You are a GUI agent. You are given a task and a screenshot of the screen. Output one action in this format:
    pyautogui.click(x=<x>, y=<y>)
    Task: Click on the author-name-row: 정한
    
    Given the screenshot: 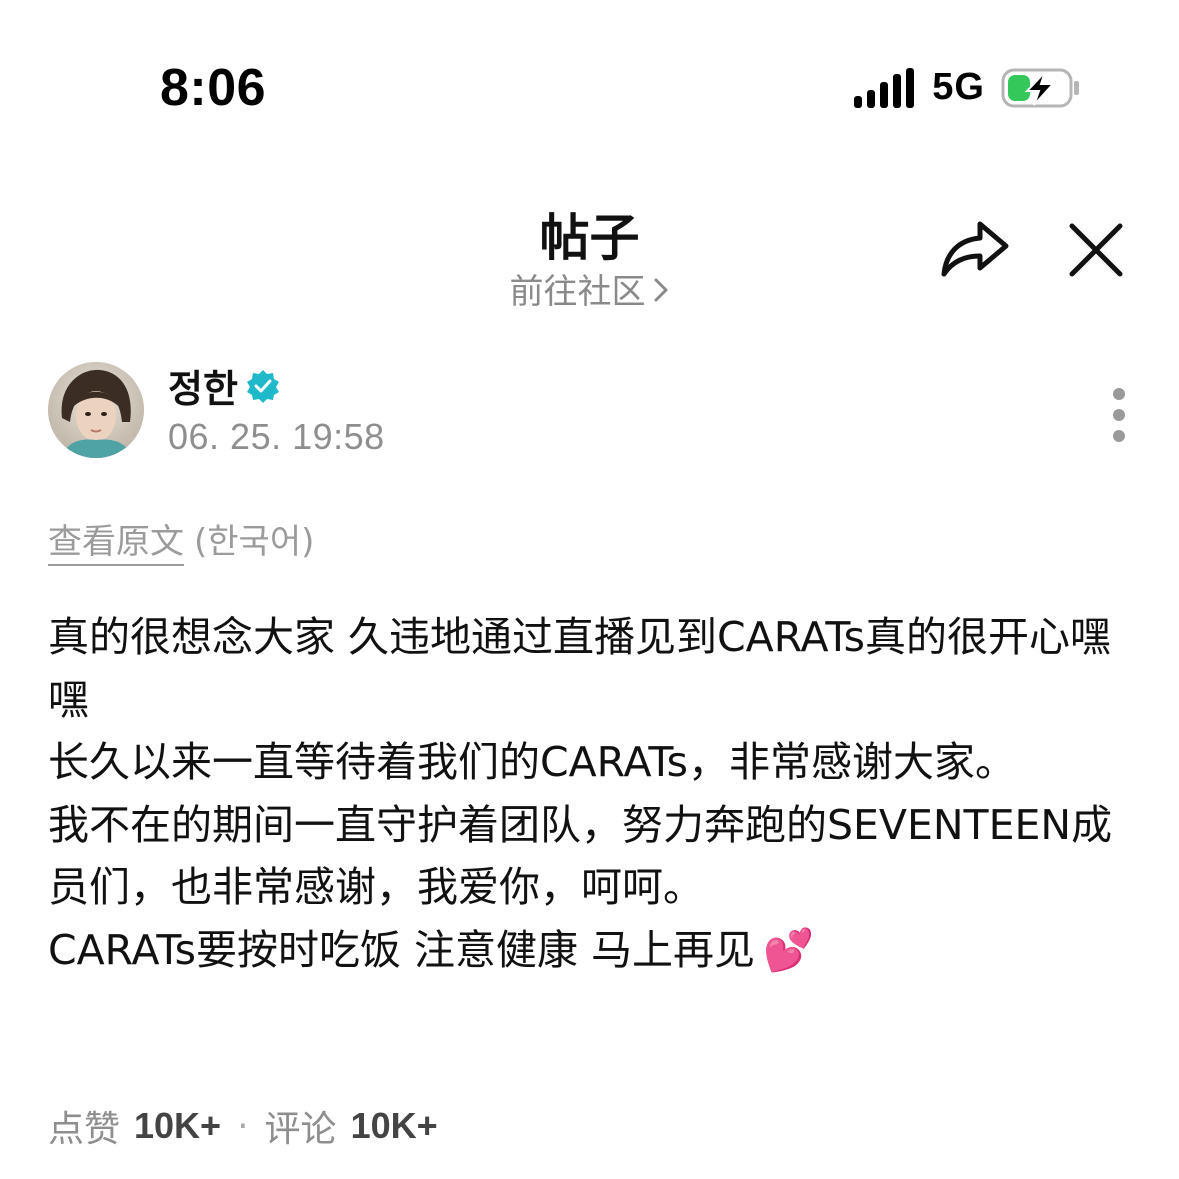 What is the action you would take?
    pyautogui.click(x=224, y=385)
    